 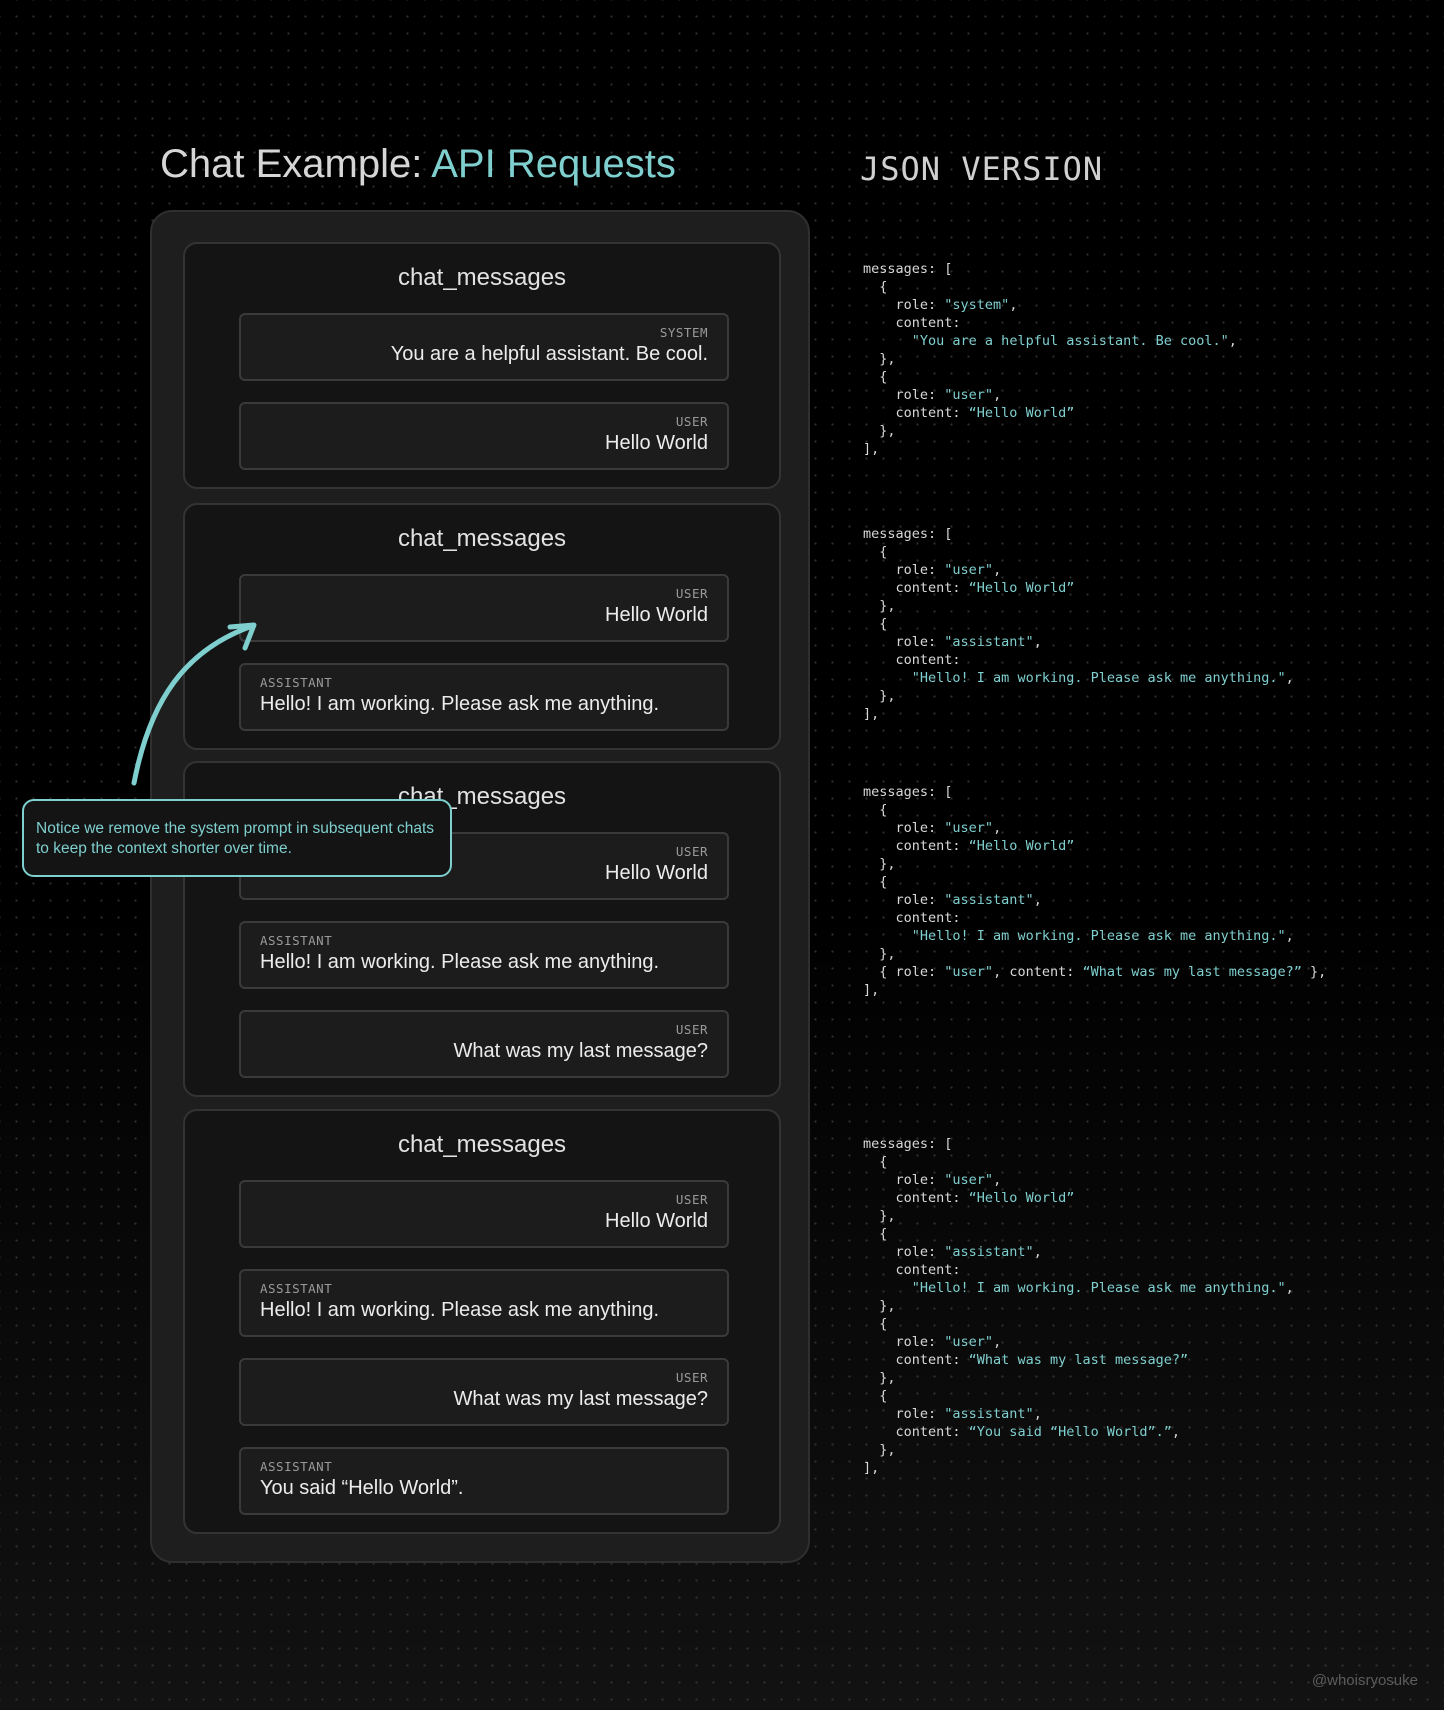 What do you see at coordinates (362, 1488) in the screenshot?
I see `message-text: You said “Hello World”.` at bounding box center [362, 1488].